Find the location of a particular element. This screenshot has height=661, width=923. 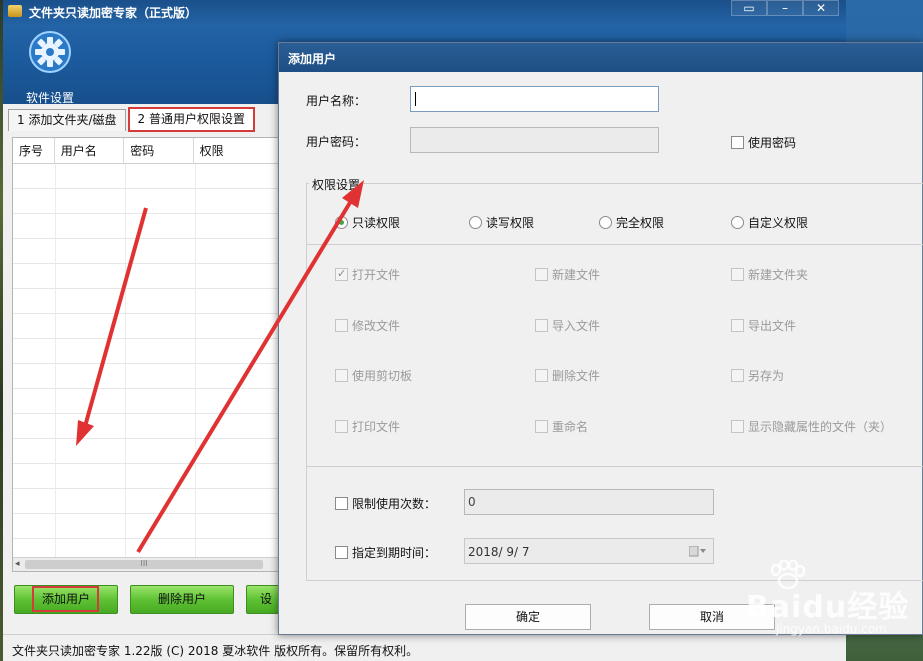

tab-bar: 1 添加文件夹/磁盘 2 普通用户权限设置 is located at coordinates (132, 120).